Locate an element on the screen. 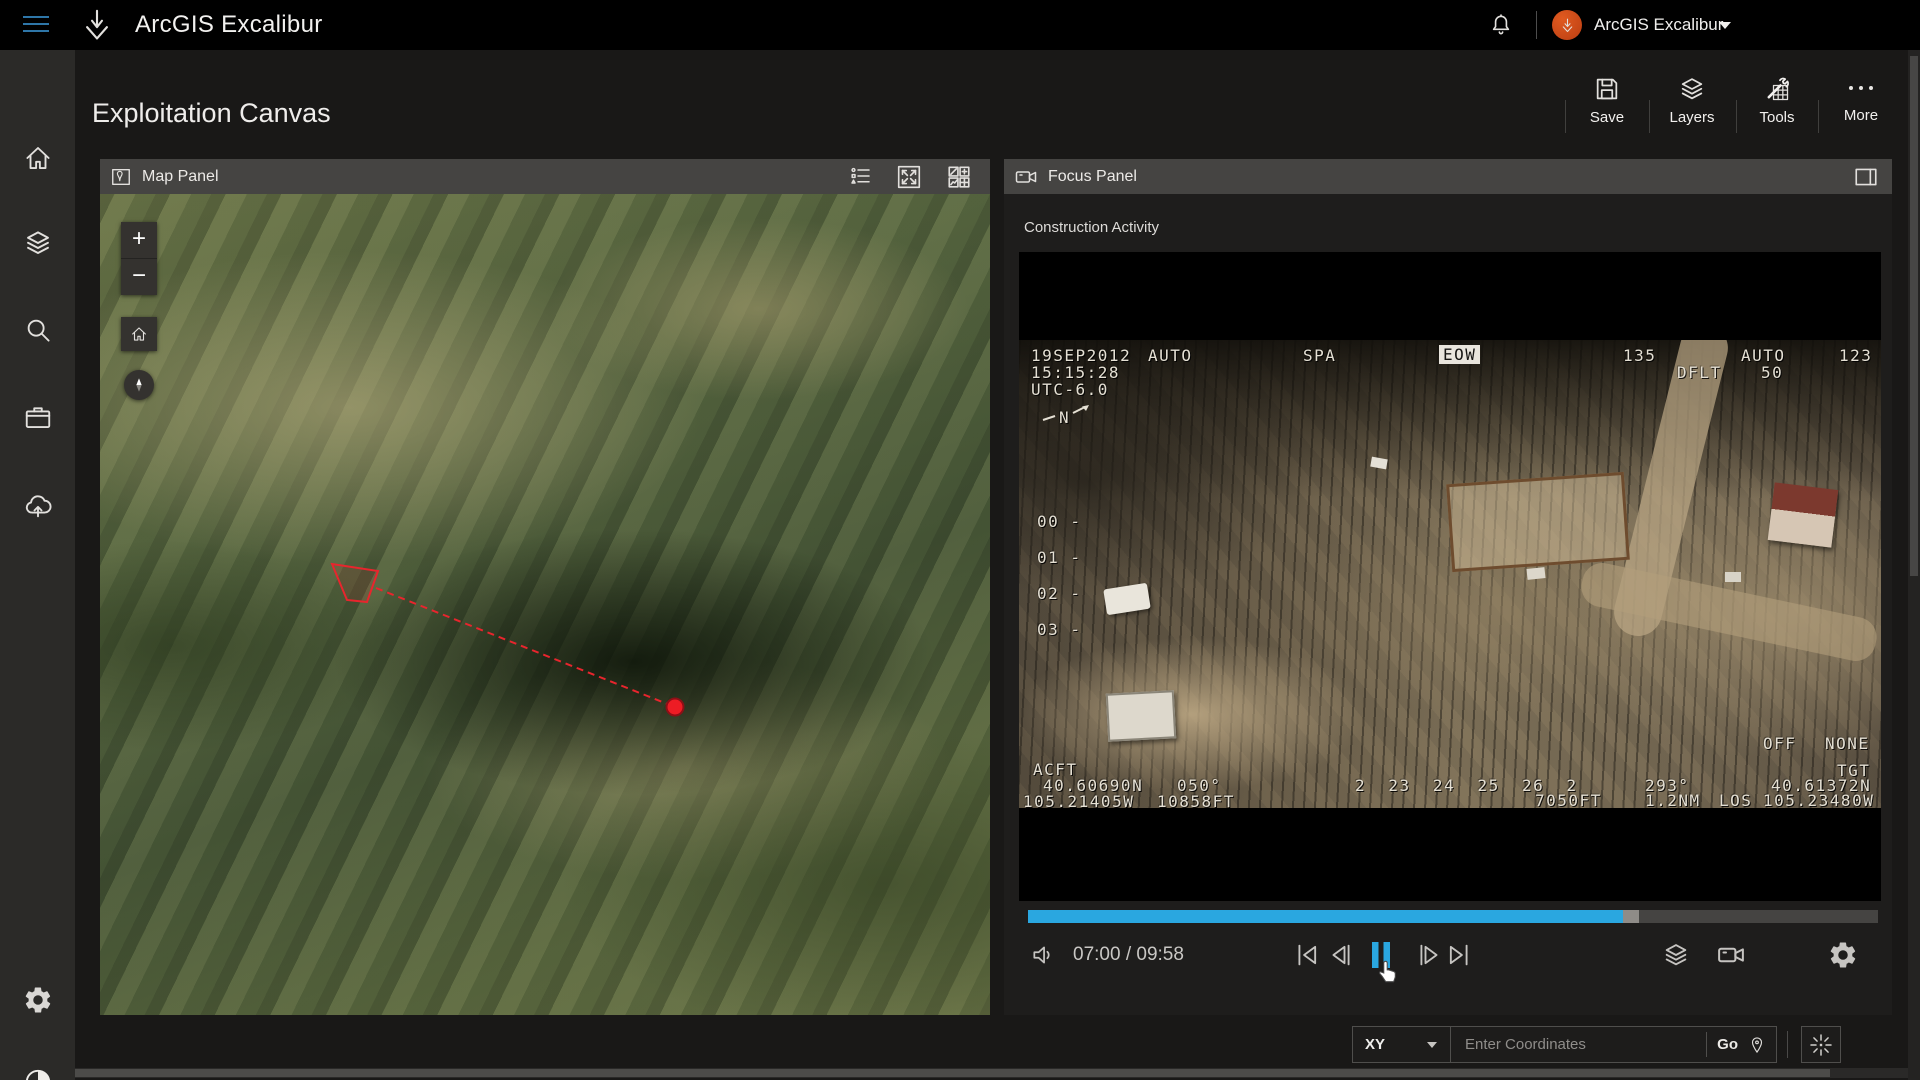 The width and height of the screenshot is (1920, 1080). scrubber-fill is located at coordinates (1325, 916).